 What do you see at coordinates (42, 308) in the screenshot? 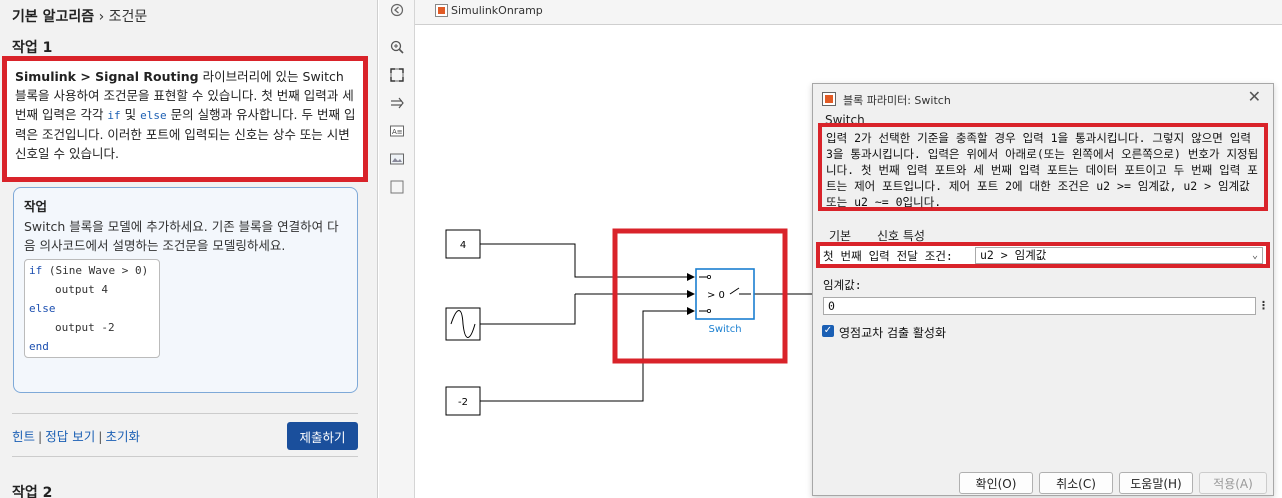
I see `code-keyword-else: else` at bounding box center [42, 308].